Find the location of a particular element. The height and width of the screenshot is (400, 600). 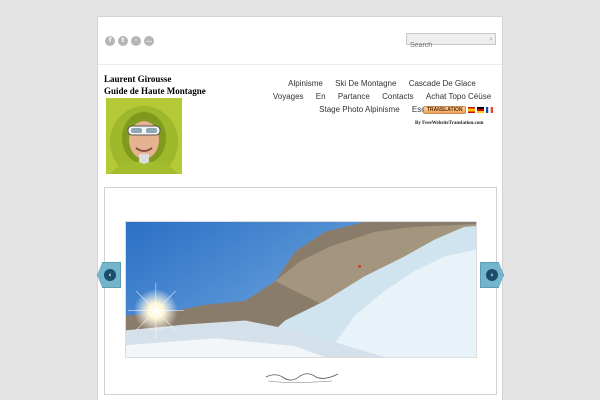

nav-item-partance: Partance is located at coordinates (354, 96).